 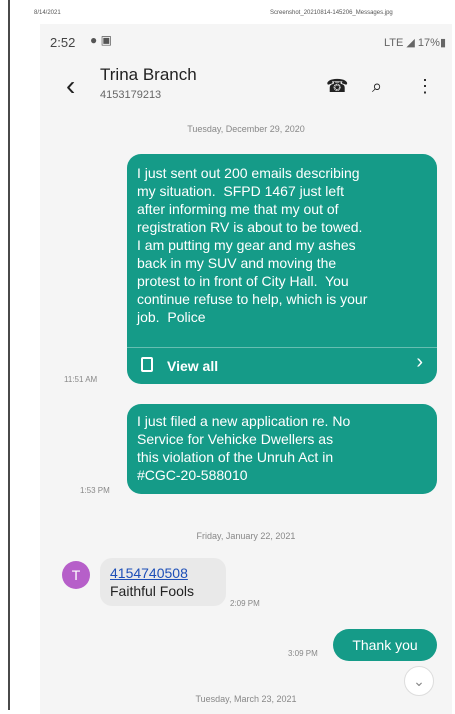 I want to click on message-timestamp: 3:09 PM, so click(x=303, y=653).